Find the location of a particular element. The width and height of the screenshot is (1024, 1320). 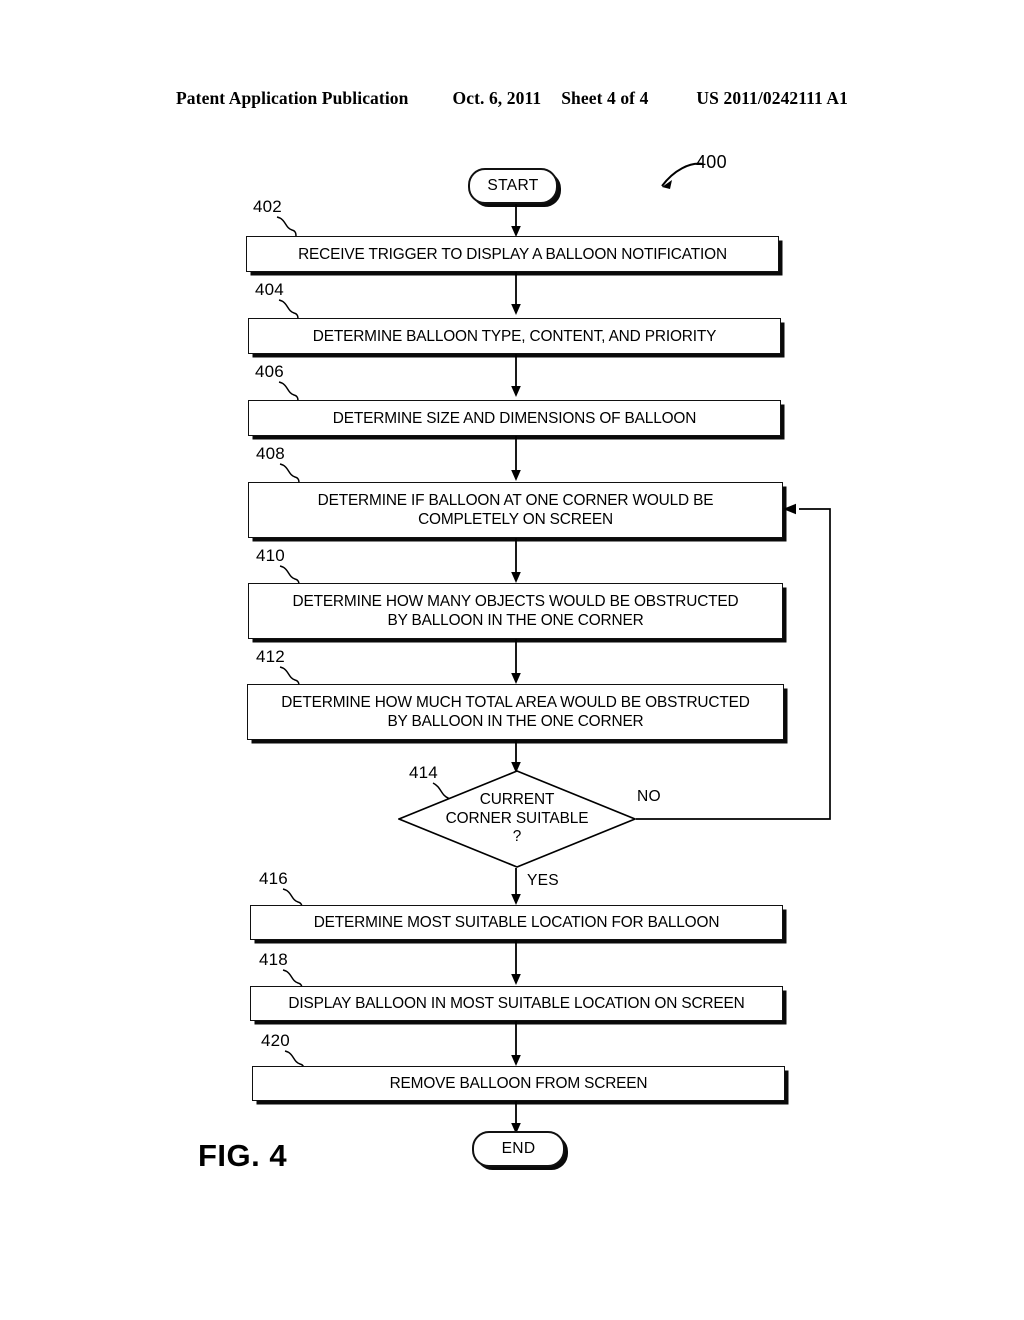

ref-number-402: 402 is located at coordinates (267, 206).